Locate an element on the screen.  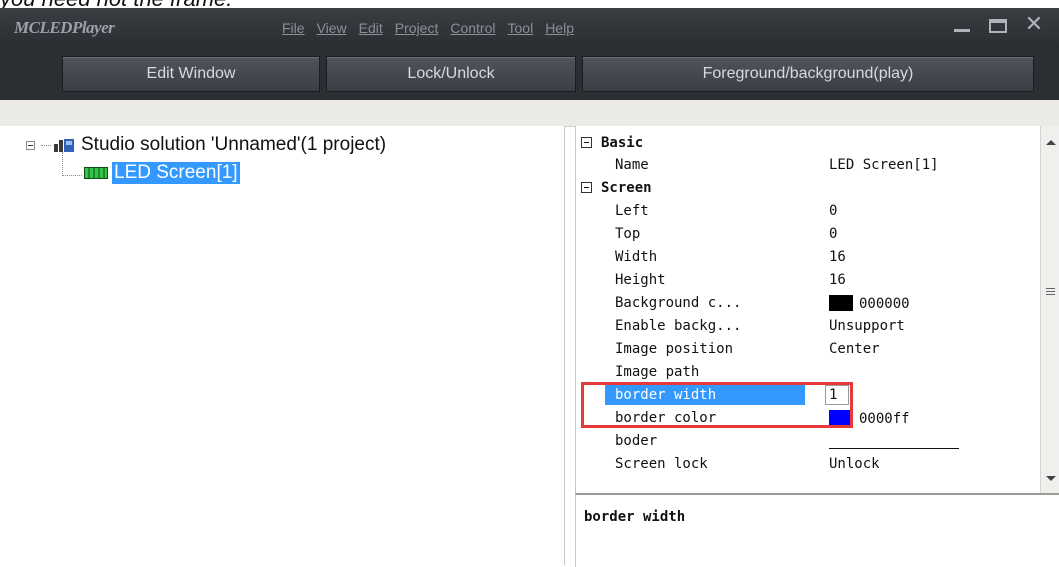
studio-icon is located at coordinates (64, 145).